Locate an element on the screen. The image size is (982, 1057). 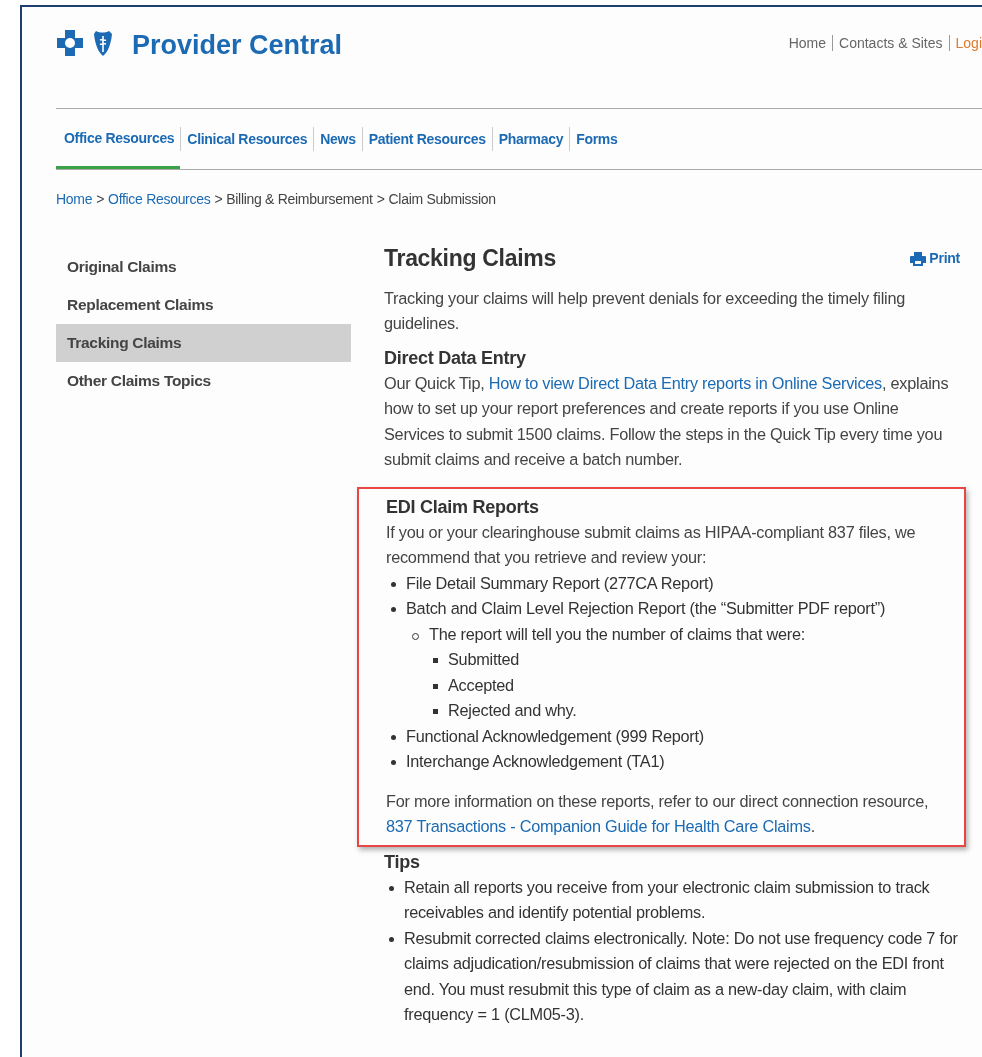
list-item-text: Submitted is located at coordinates (484, 659).